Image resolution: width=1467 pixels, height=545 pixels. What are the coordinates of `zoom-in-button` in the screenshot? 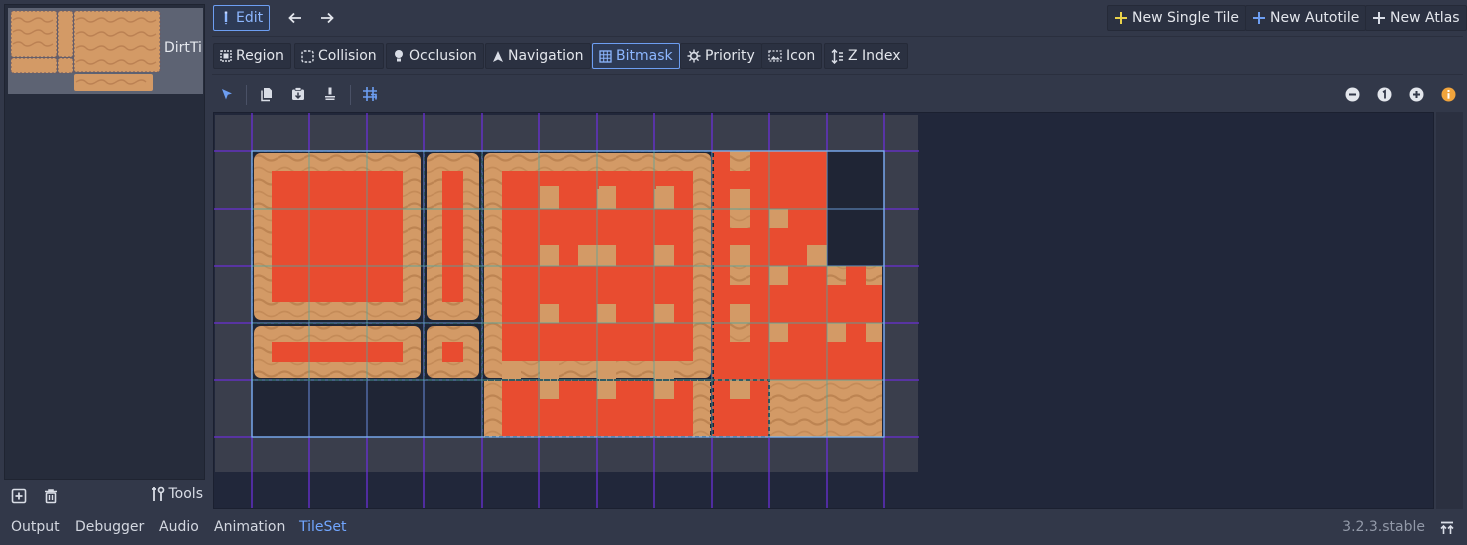 It's located at (1416, 94).